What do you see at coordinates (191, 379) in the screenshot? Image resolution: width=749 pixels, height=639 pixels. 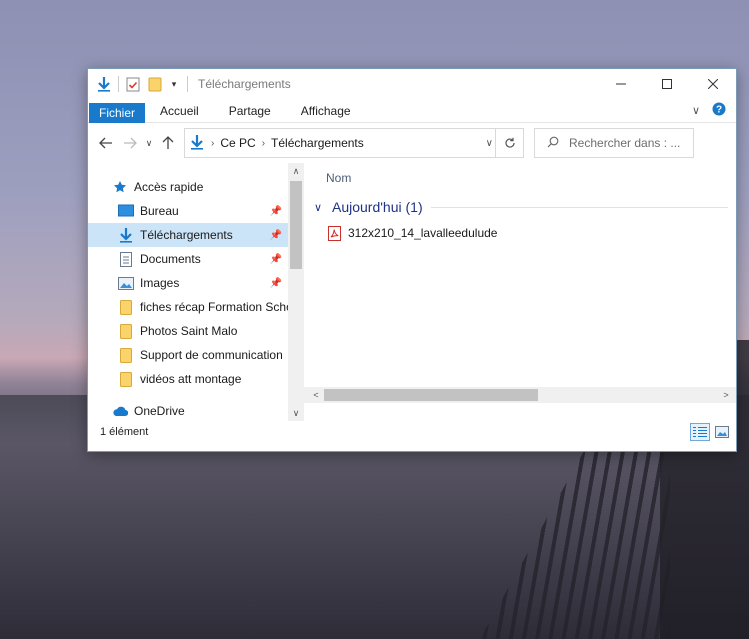 I see `nav-item-label: vidéos att montage` at bounding box center [191, 379].